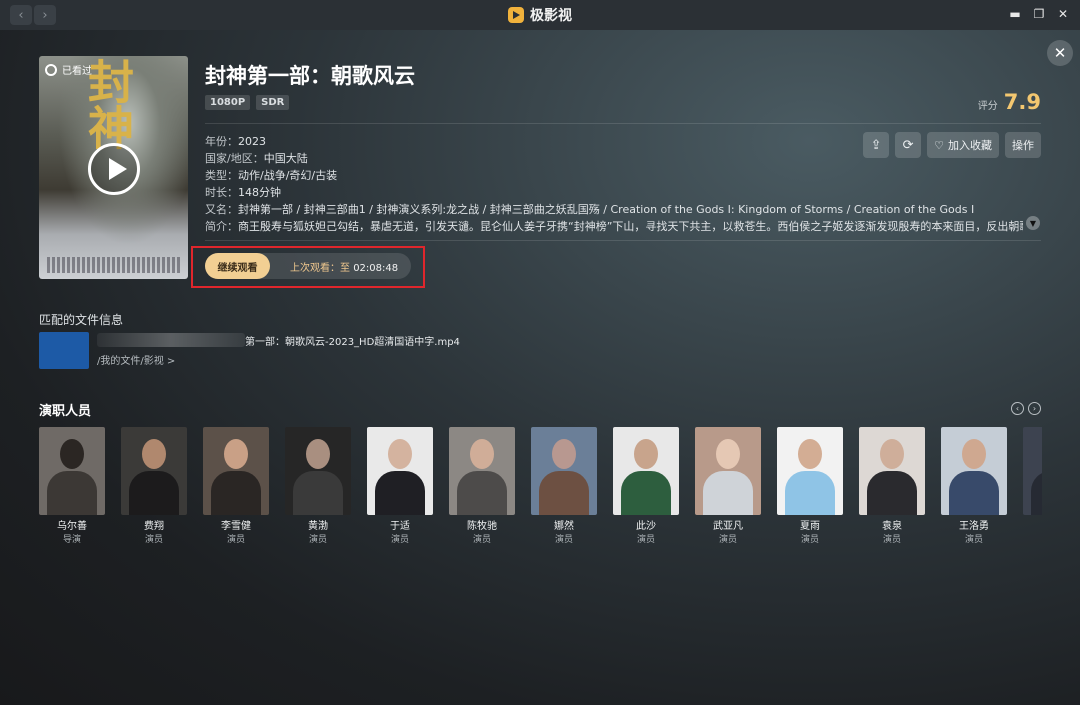 This screenshot has width=1080, height=705. I want to click on action-bar: ⇪ ⟳ ♡ 加入收藏 操作, so click(952, 145).